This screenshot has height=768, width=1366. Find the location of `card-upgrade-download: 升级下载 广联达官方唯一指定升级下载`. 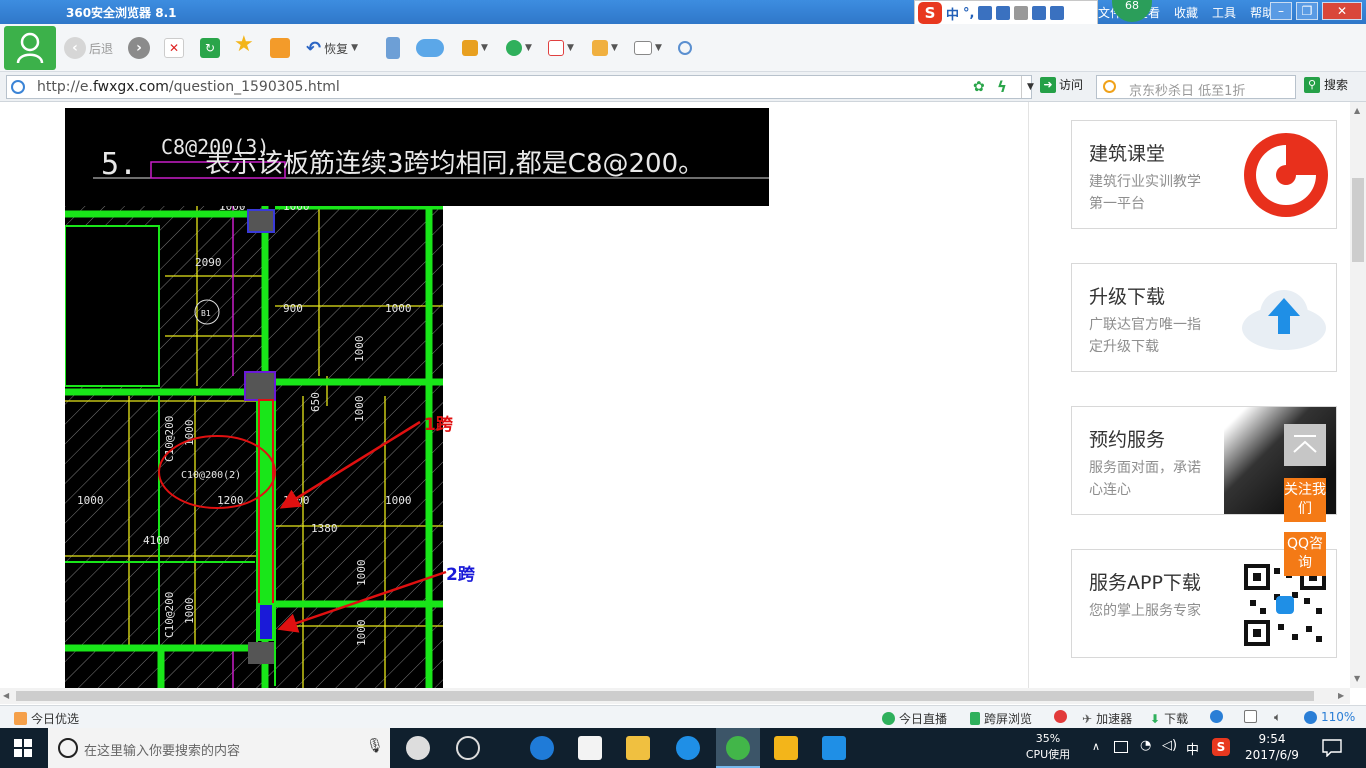

card-upgrade-download: 升级下载 广联达官方唯一指定升级下载 is located at coordinates (1204, 317).